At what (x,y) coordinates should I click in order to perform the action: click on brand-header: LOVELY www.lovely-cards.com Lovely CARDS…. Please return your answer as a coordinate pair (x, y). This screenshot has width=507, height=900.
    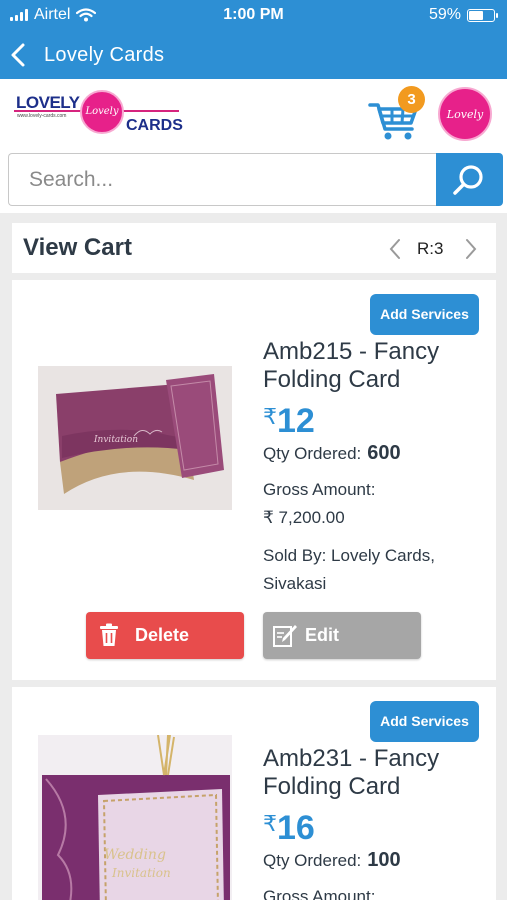
    Looking at the image, I should click on (253, 115).